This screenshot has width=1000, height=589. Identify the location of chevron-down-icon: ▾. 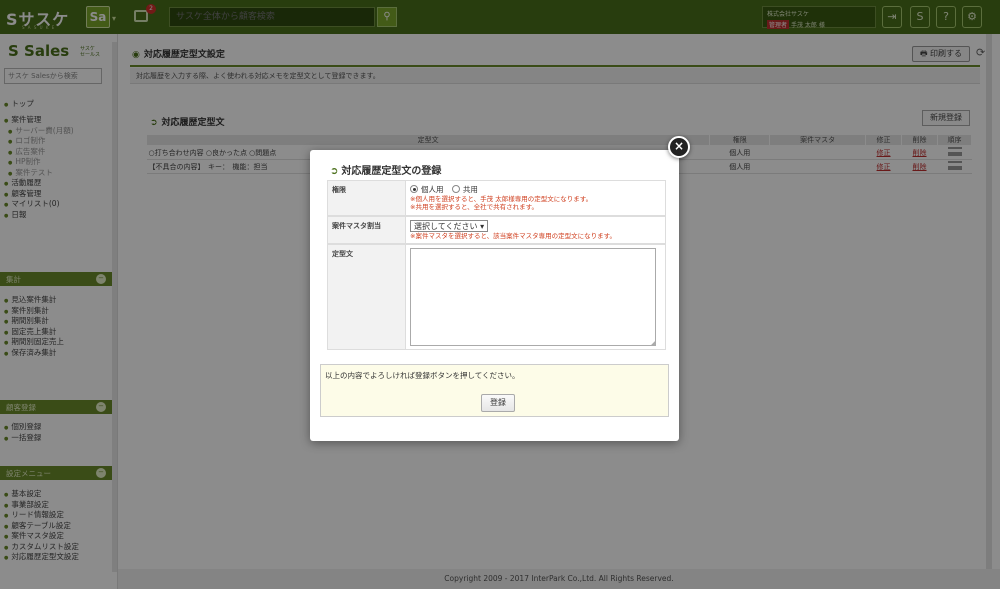
(482, 226).